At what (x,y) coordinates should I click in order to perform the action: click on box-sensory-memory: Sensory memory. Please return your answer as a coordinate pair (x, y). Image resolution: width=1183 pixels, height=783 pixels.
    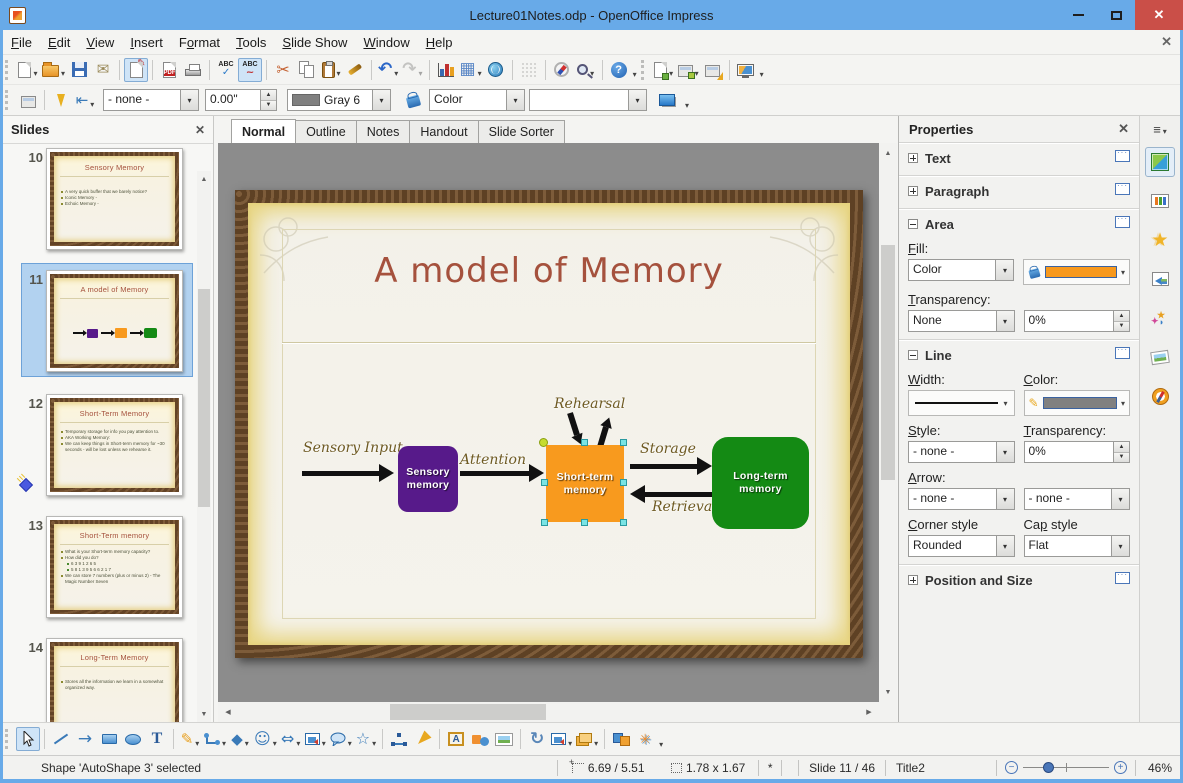
    Looking at the image, I should click on (428, 479).